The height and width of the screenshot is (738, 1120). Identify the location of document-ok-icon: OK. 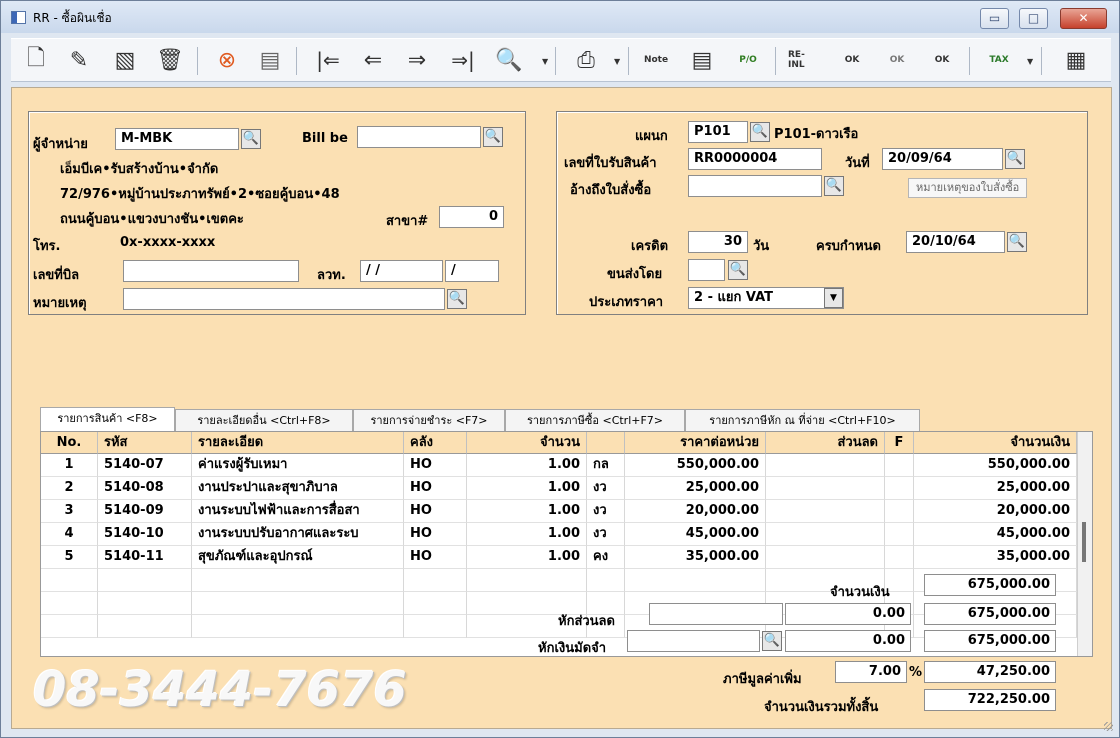
(942, 60).